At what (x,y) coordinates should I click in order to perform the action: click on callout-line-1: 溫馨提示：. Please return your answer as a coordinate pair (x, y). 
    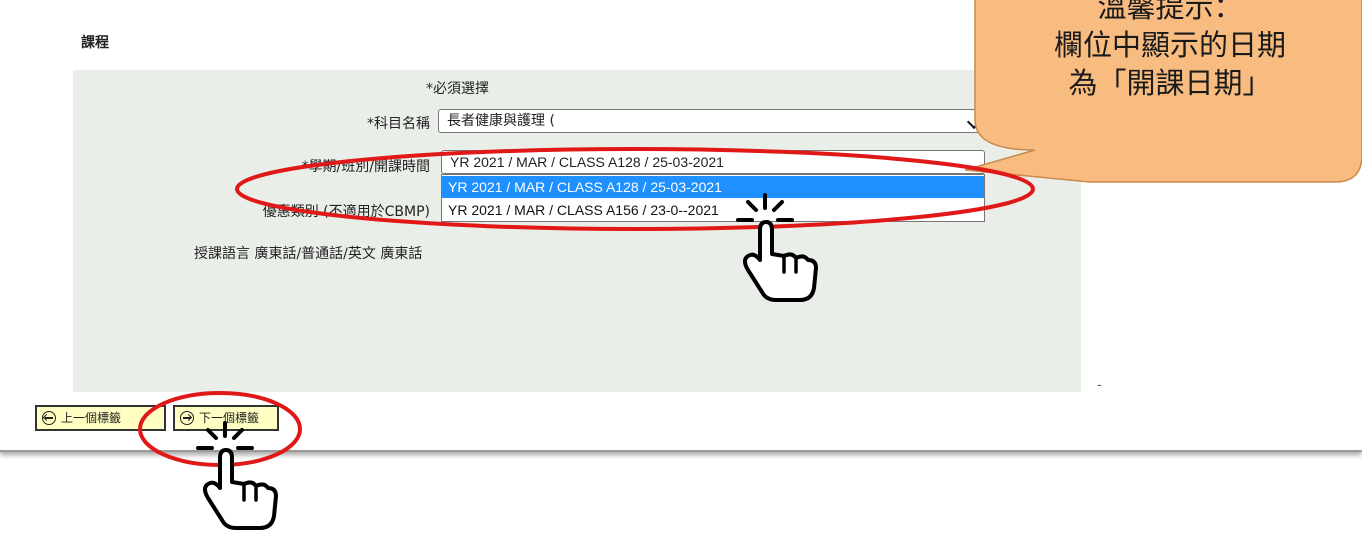
    Looking at the image, I should click on (1170, 12).